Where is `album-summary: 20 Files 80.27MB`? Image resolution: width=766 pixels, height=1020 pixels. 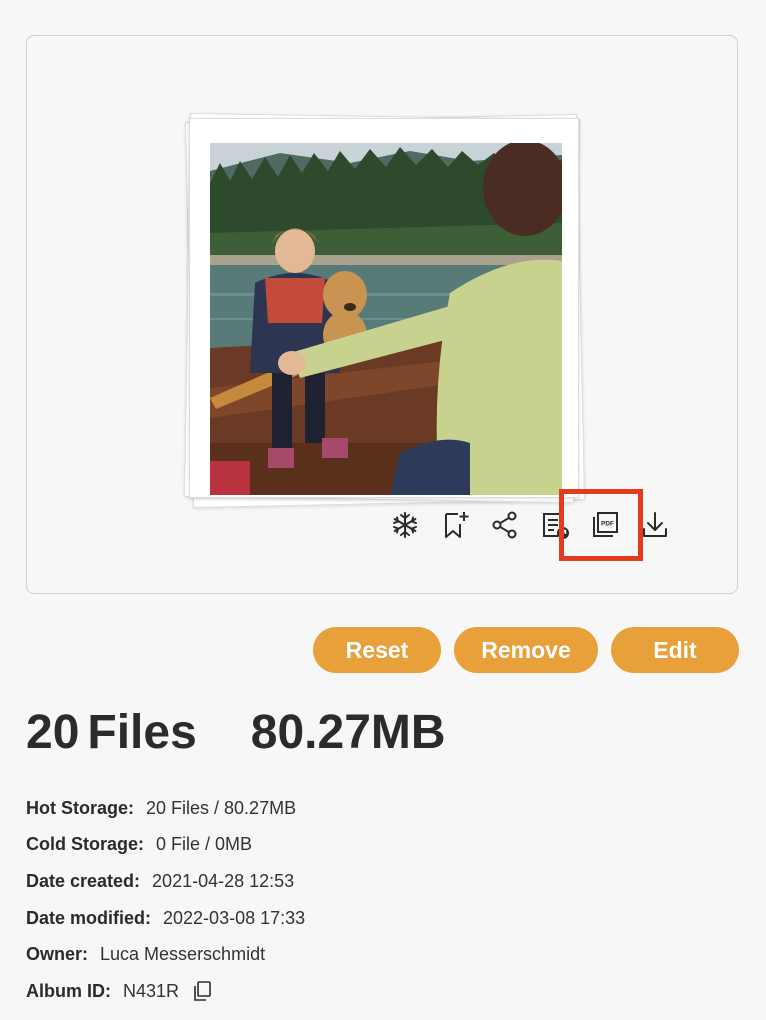 album-summary: 20 Files 80.27MB is located at coordinates (236, 732).